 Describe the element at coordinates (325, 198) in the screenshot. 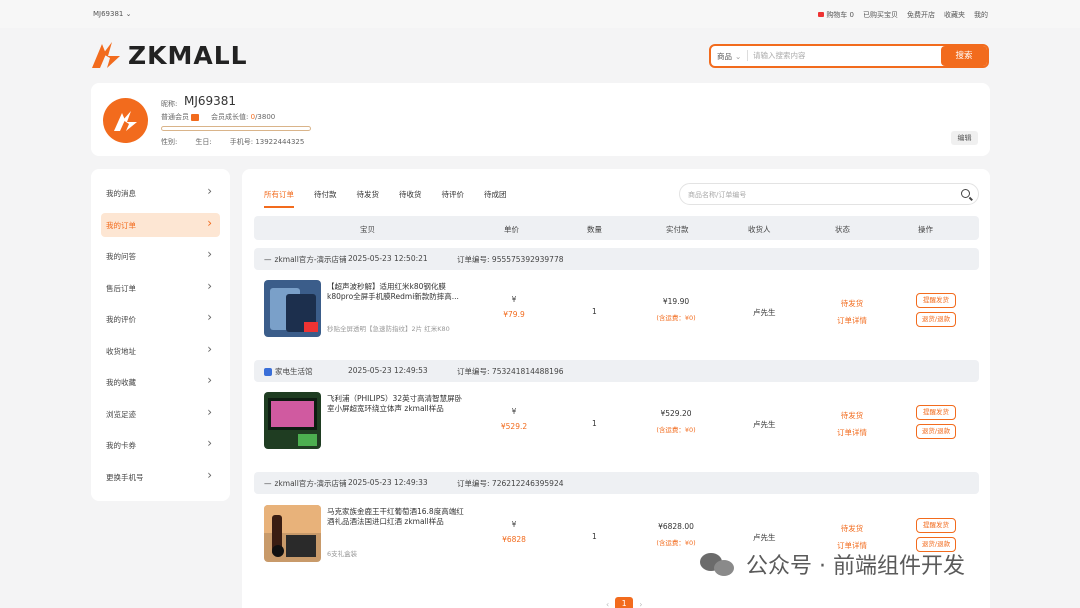

I see `tab-pending-payment: 待付款` at that location.